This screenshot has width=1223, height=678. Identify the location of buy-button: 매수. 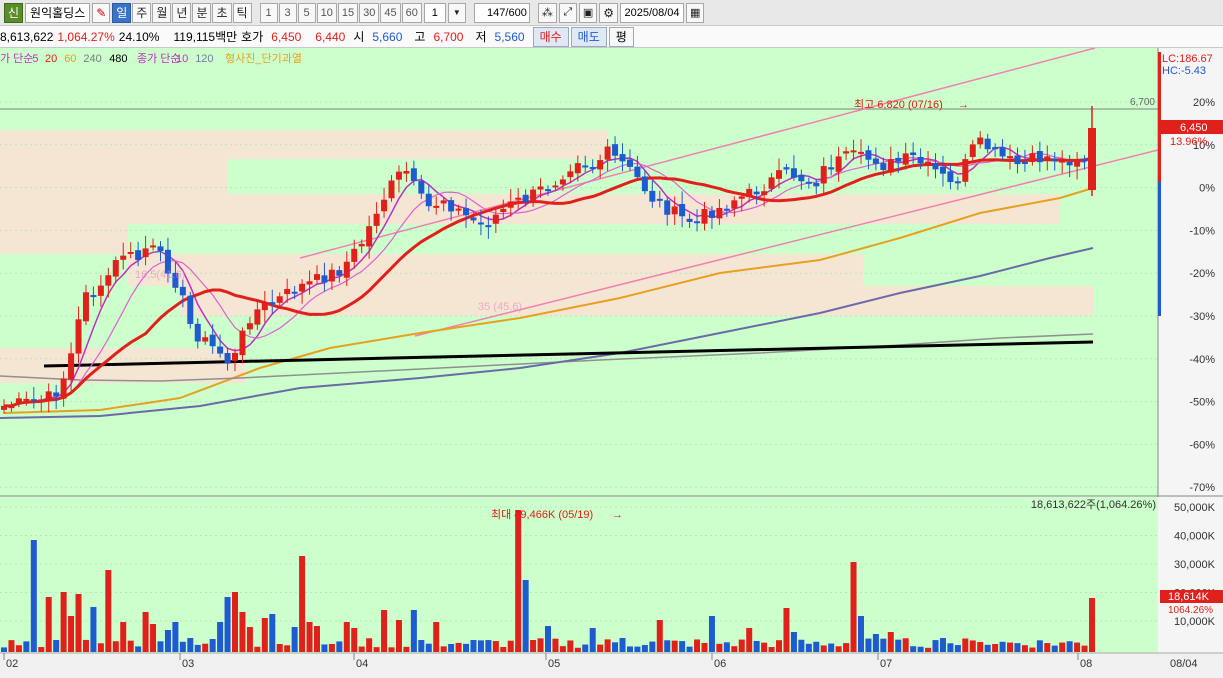
(550, 36).